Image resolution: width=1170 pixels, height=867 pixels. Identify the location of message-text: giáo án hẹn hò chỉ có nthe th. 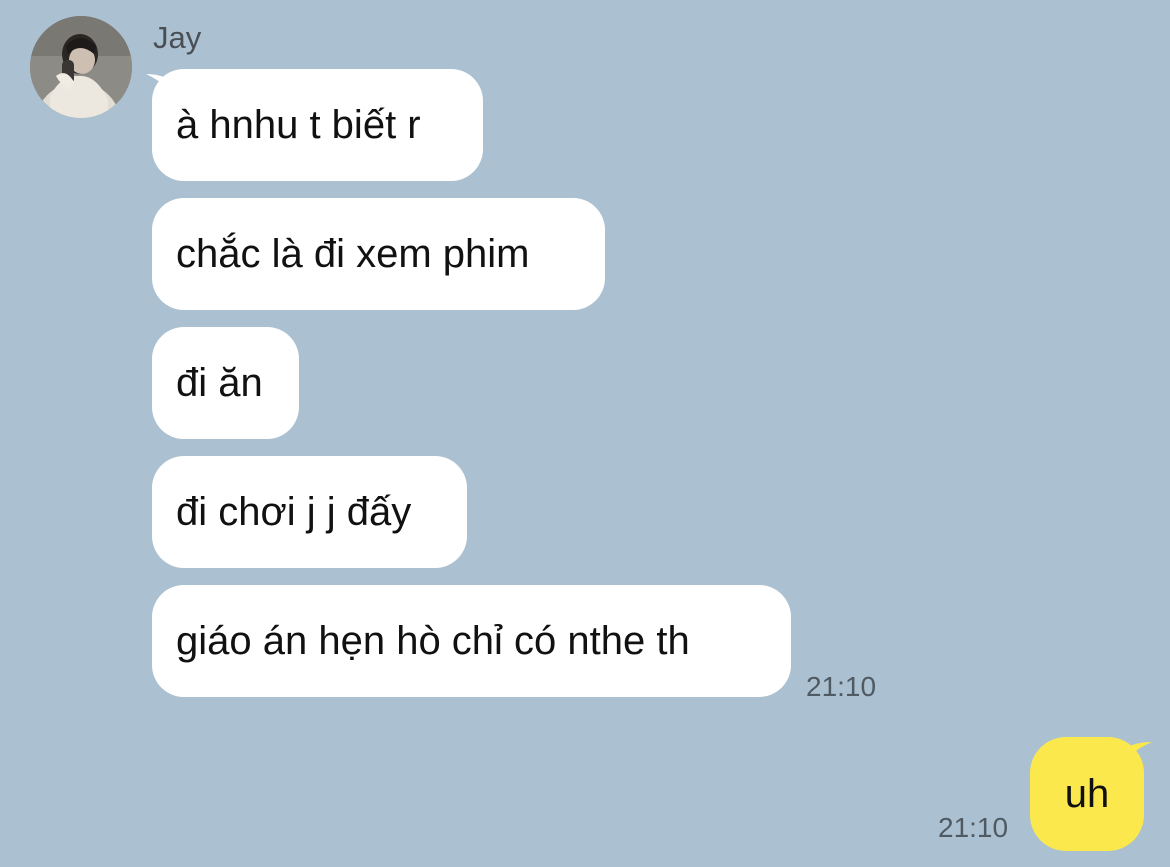
(433, 640).